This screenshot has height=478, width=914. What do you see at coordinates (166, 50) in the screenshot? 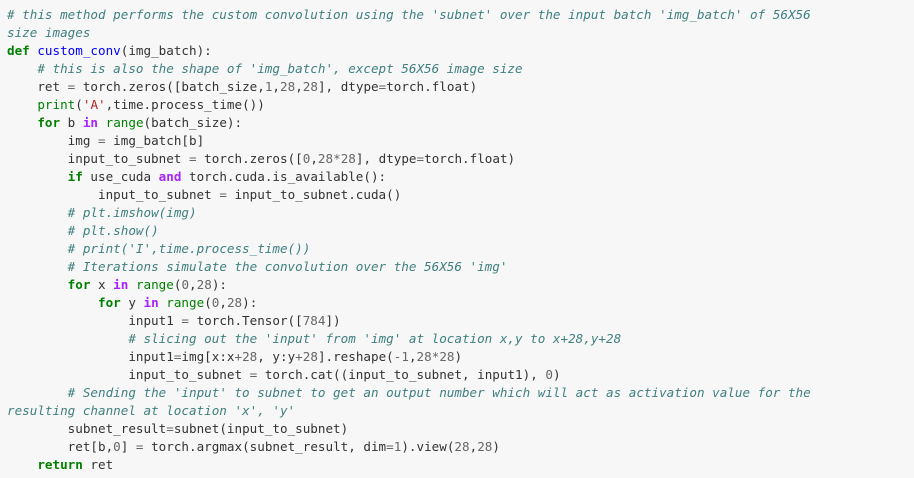
I see `code-token: (img_batch):` at bounding box center [166, 50].